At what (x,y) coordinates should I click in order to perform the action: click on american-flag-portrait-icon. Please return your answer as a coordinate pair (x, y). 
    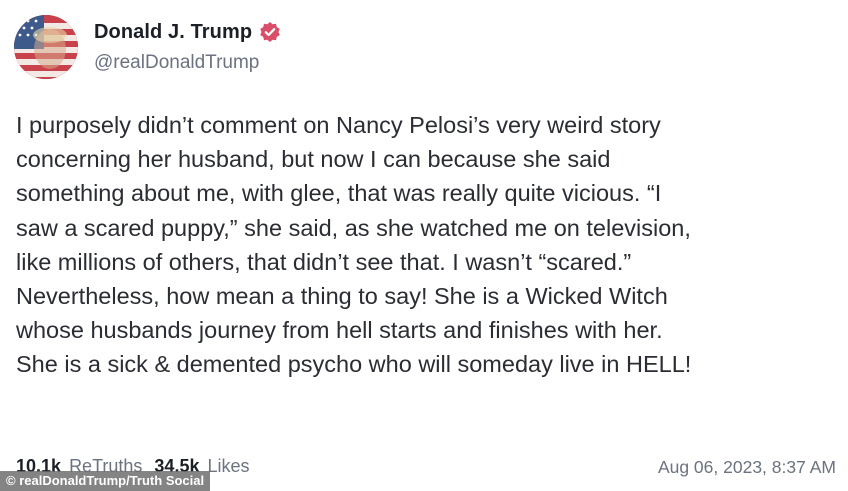
    Looking at the image, I should click on (46, 47).